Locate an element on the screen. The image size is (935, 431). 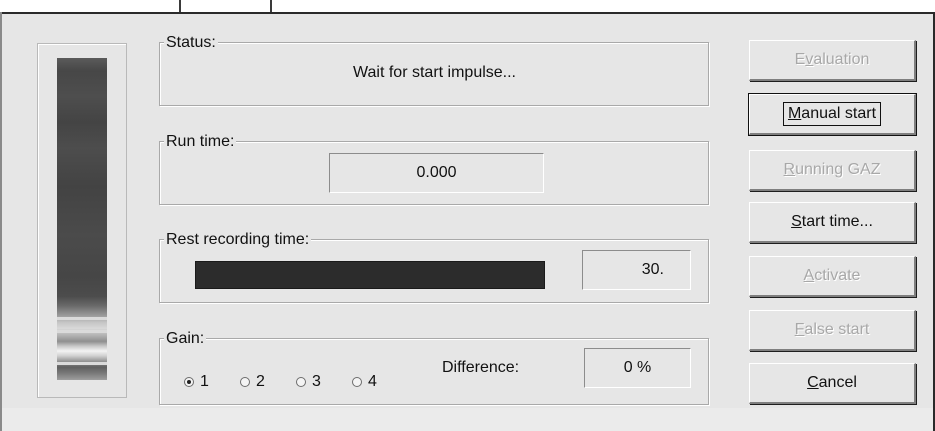
manual-start-label-post: anual start is located at coordinates (839, 113).